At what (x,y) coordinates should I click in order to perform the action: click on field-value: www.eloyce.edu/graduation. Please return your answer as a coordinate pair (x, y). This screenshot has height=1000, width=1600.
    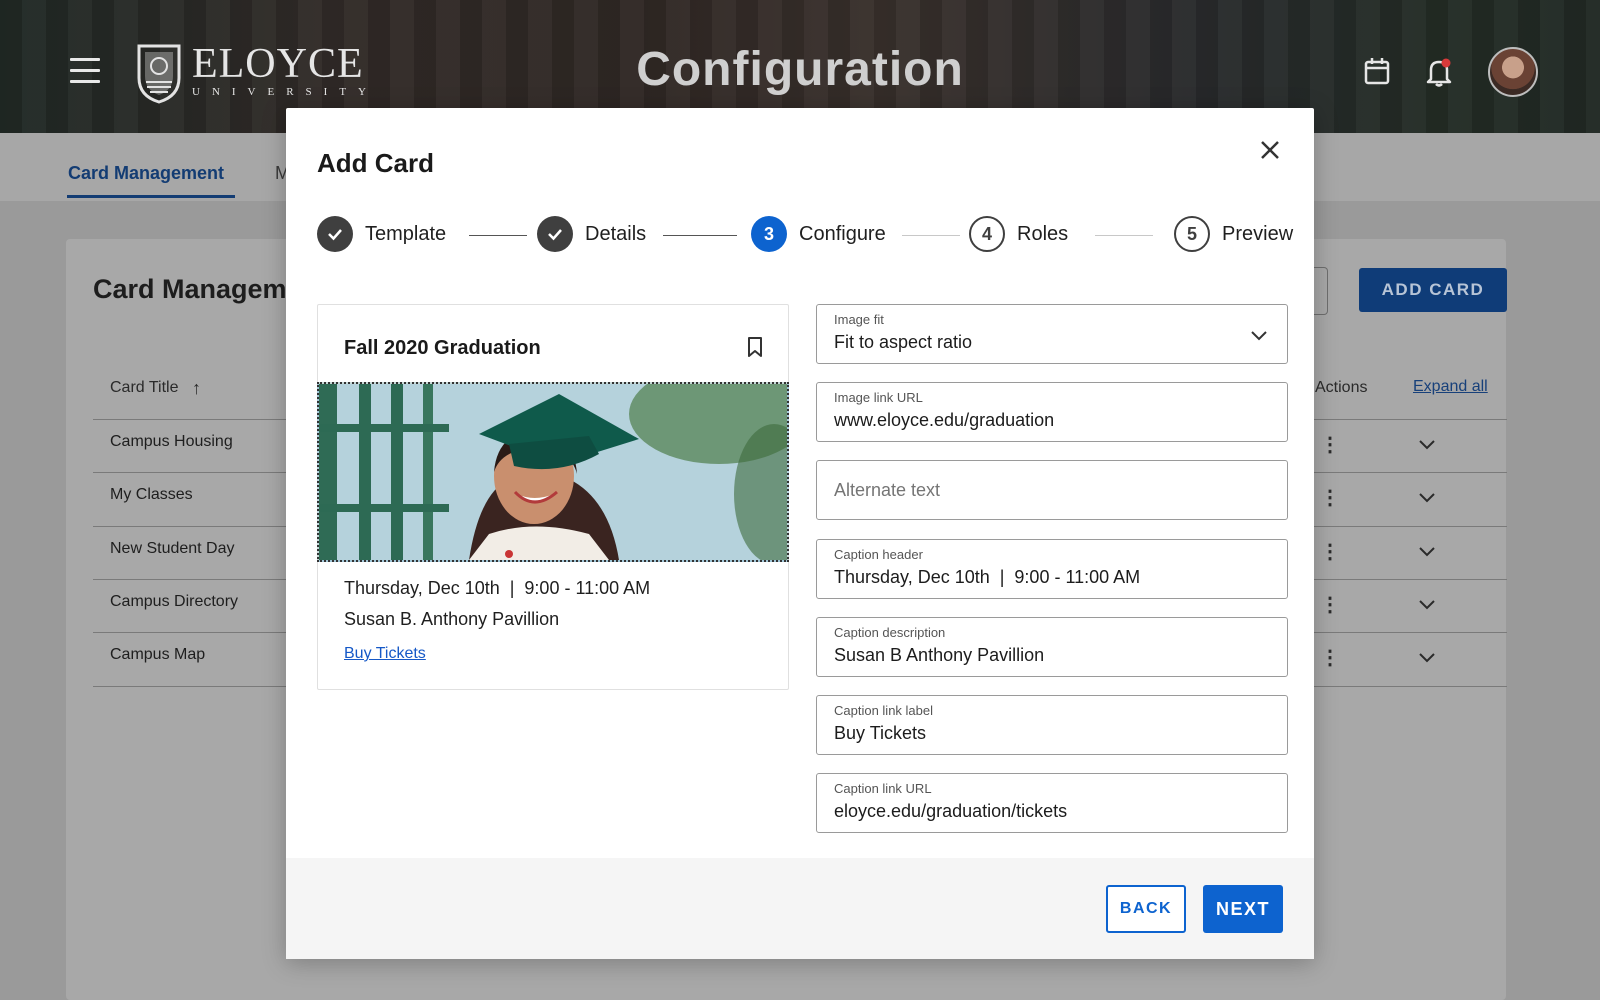
    Looking at the image, I should click on (944, 420).